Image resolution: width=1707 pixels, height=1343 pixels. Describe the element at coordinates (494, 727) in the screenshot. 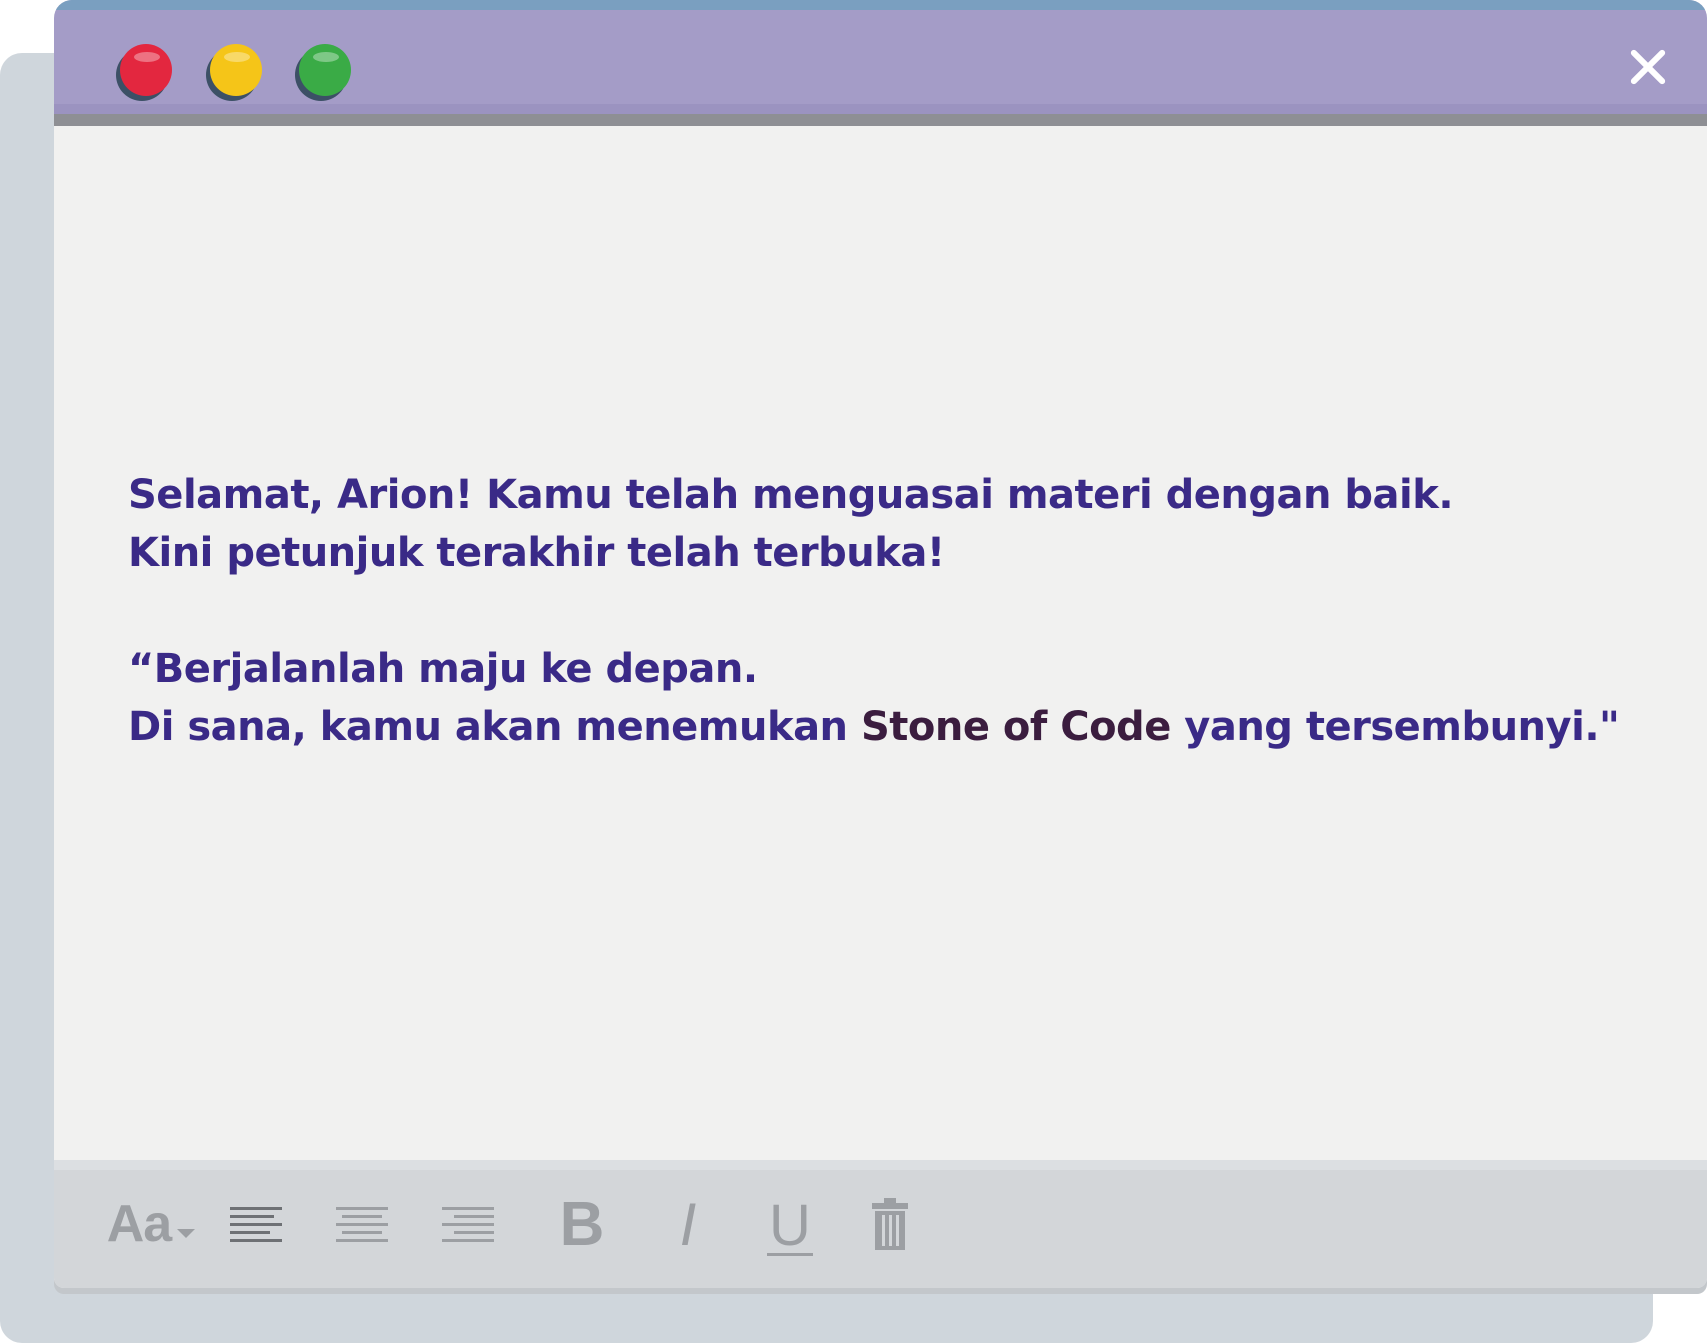

I see `message-line-4-start: Di sana, kamu akan menemukan` at that location.